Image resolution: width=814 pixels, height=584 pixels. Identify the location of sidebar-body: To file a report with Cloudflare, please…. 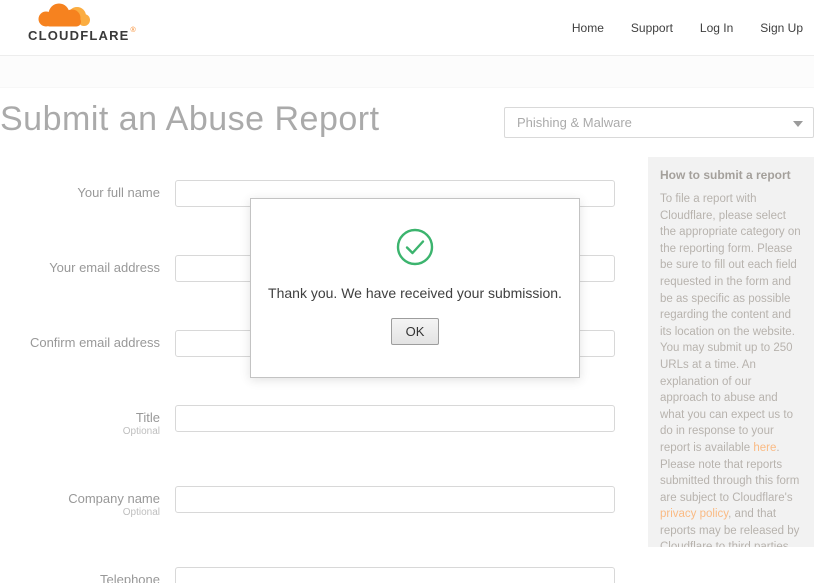
(731, 369).